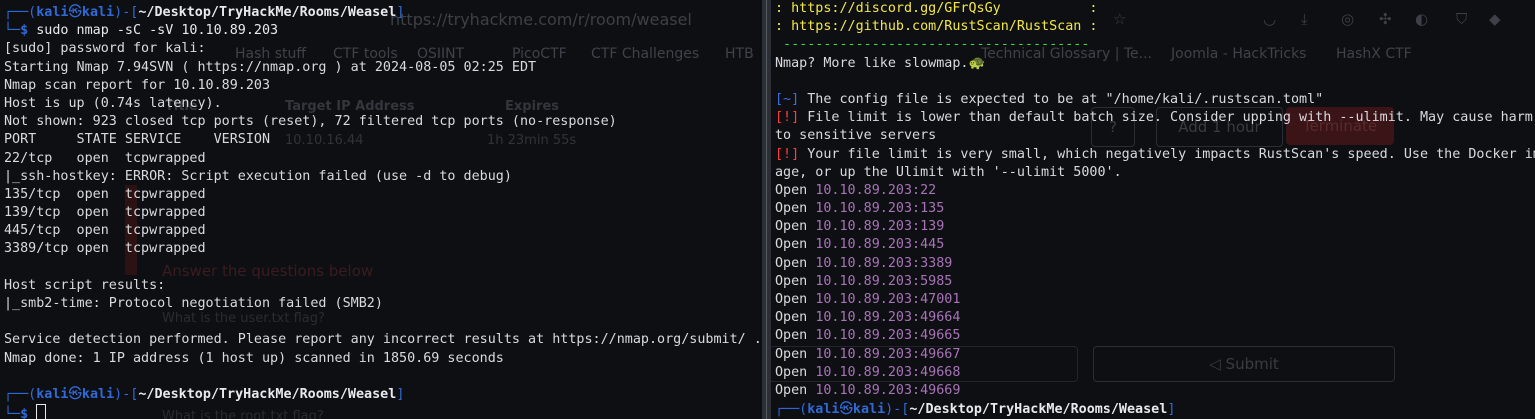 The width and height of the screenshot is (1535, 419). What do you see at coordinates (936, 27) in the screenshot?
I see `banner-line: : https://github.com/RustScan/RustScan :` at bounding box center [936, 27].